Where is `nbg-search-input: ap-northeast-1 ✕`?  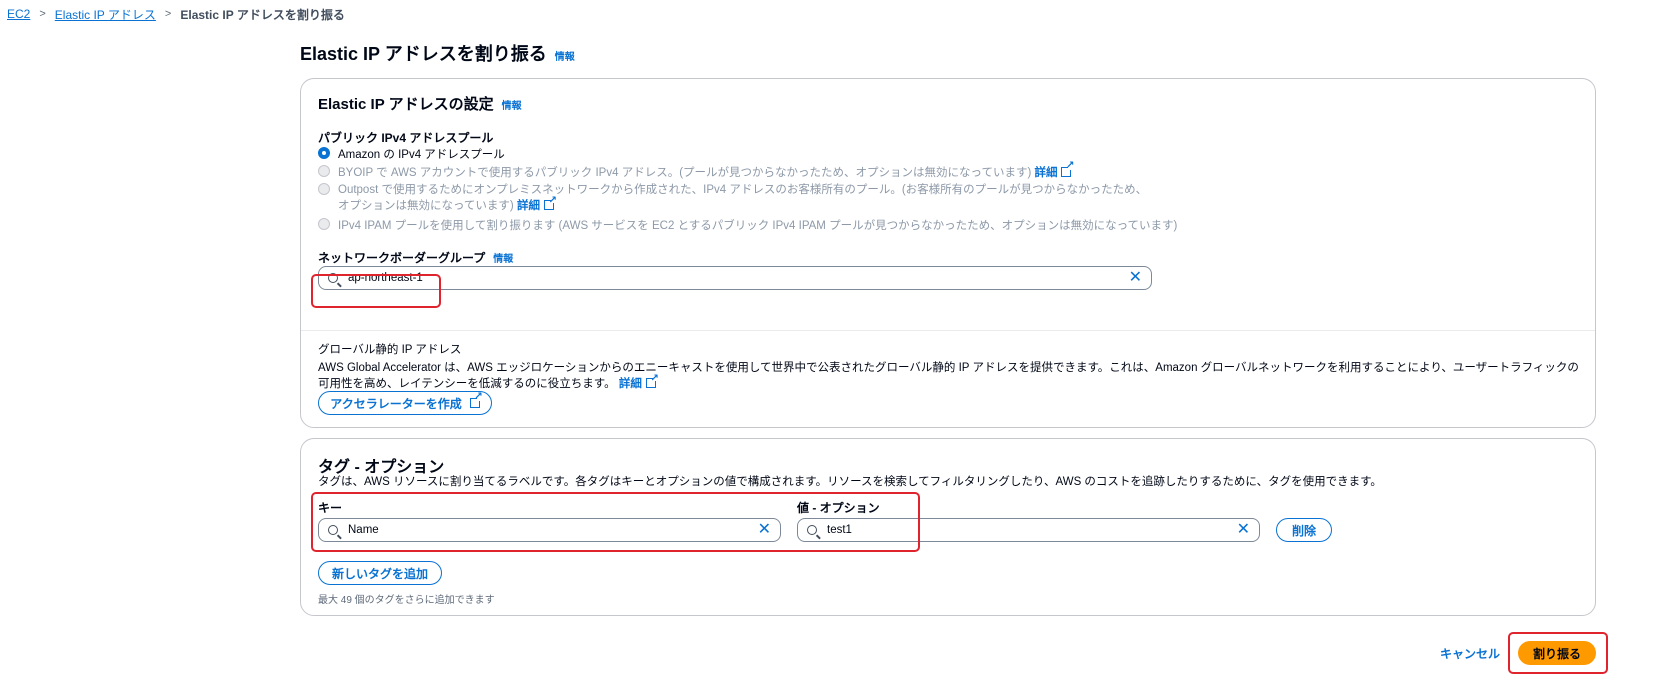 nbg-search-input: ap-northeast-1 ✕ is located at coordinates (735, 278).